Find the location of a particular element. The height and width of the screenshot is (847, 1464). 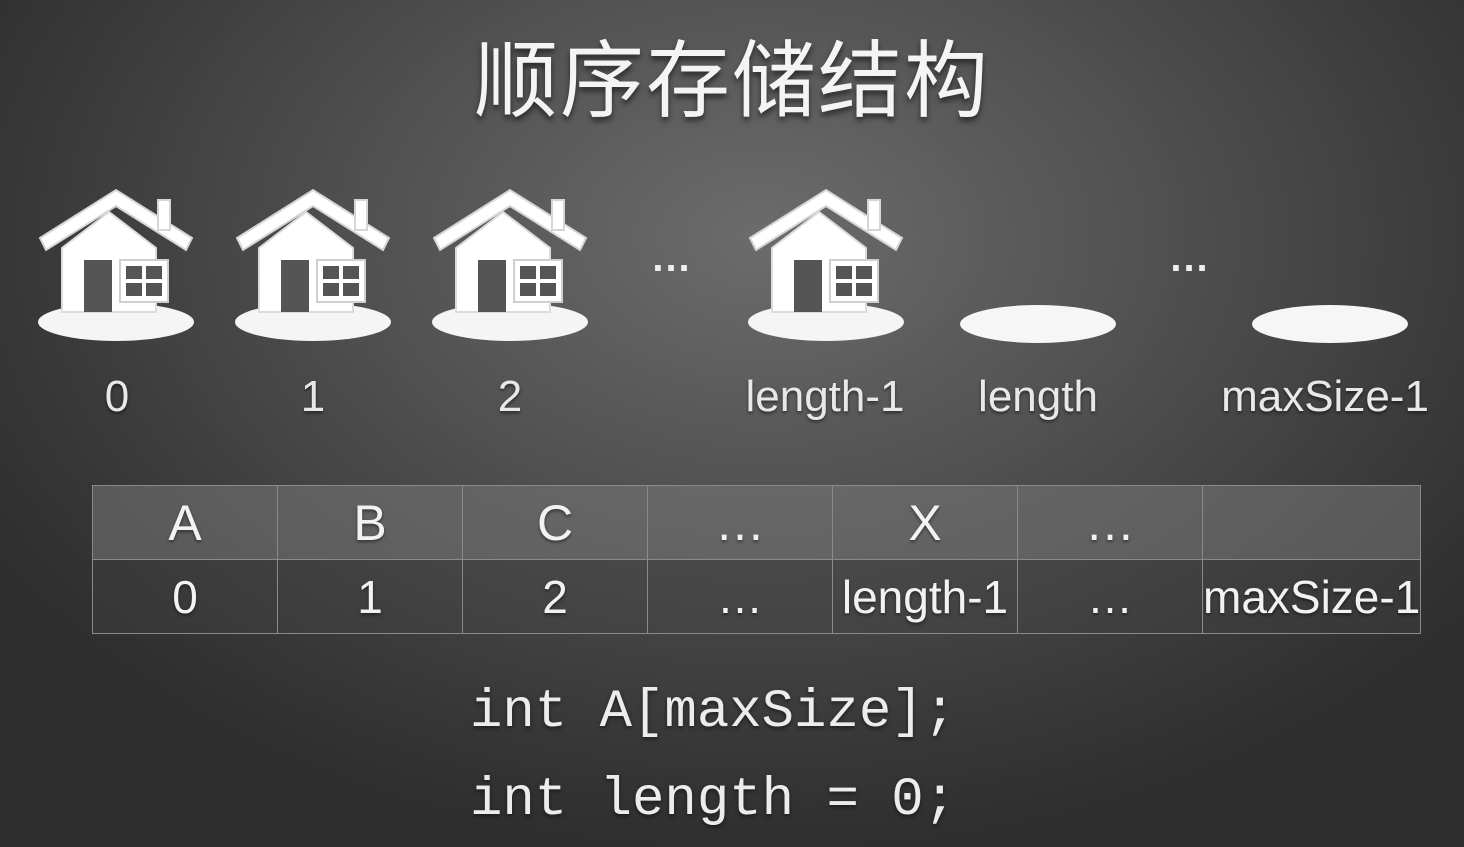

value-cell: B is located at coordinates (370, 522).